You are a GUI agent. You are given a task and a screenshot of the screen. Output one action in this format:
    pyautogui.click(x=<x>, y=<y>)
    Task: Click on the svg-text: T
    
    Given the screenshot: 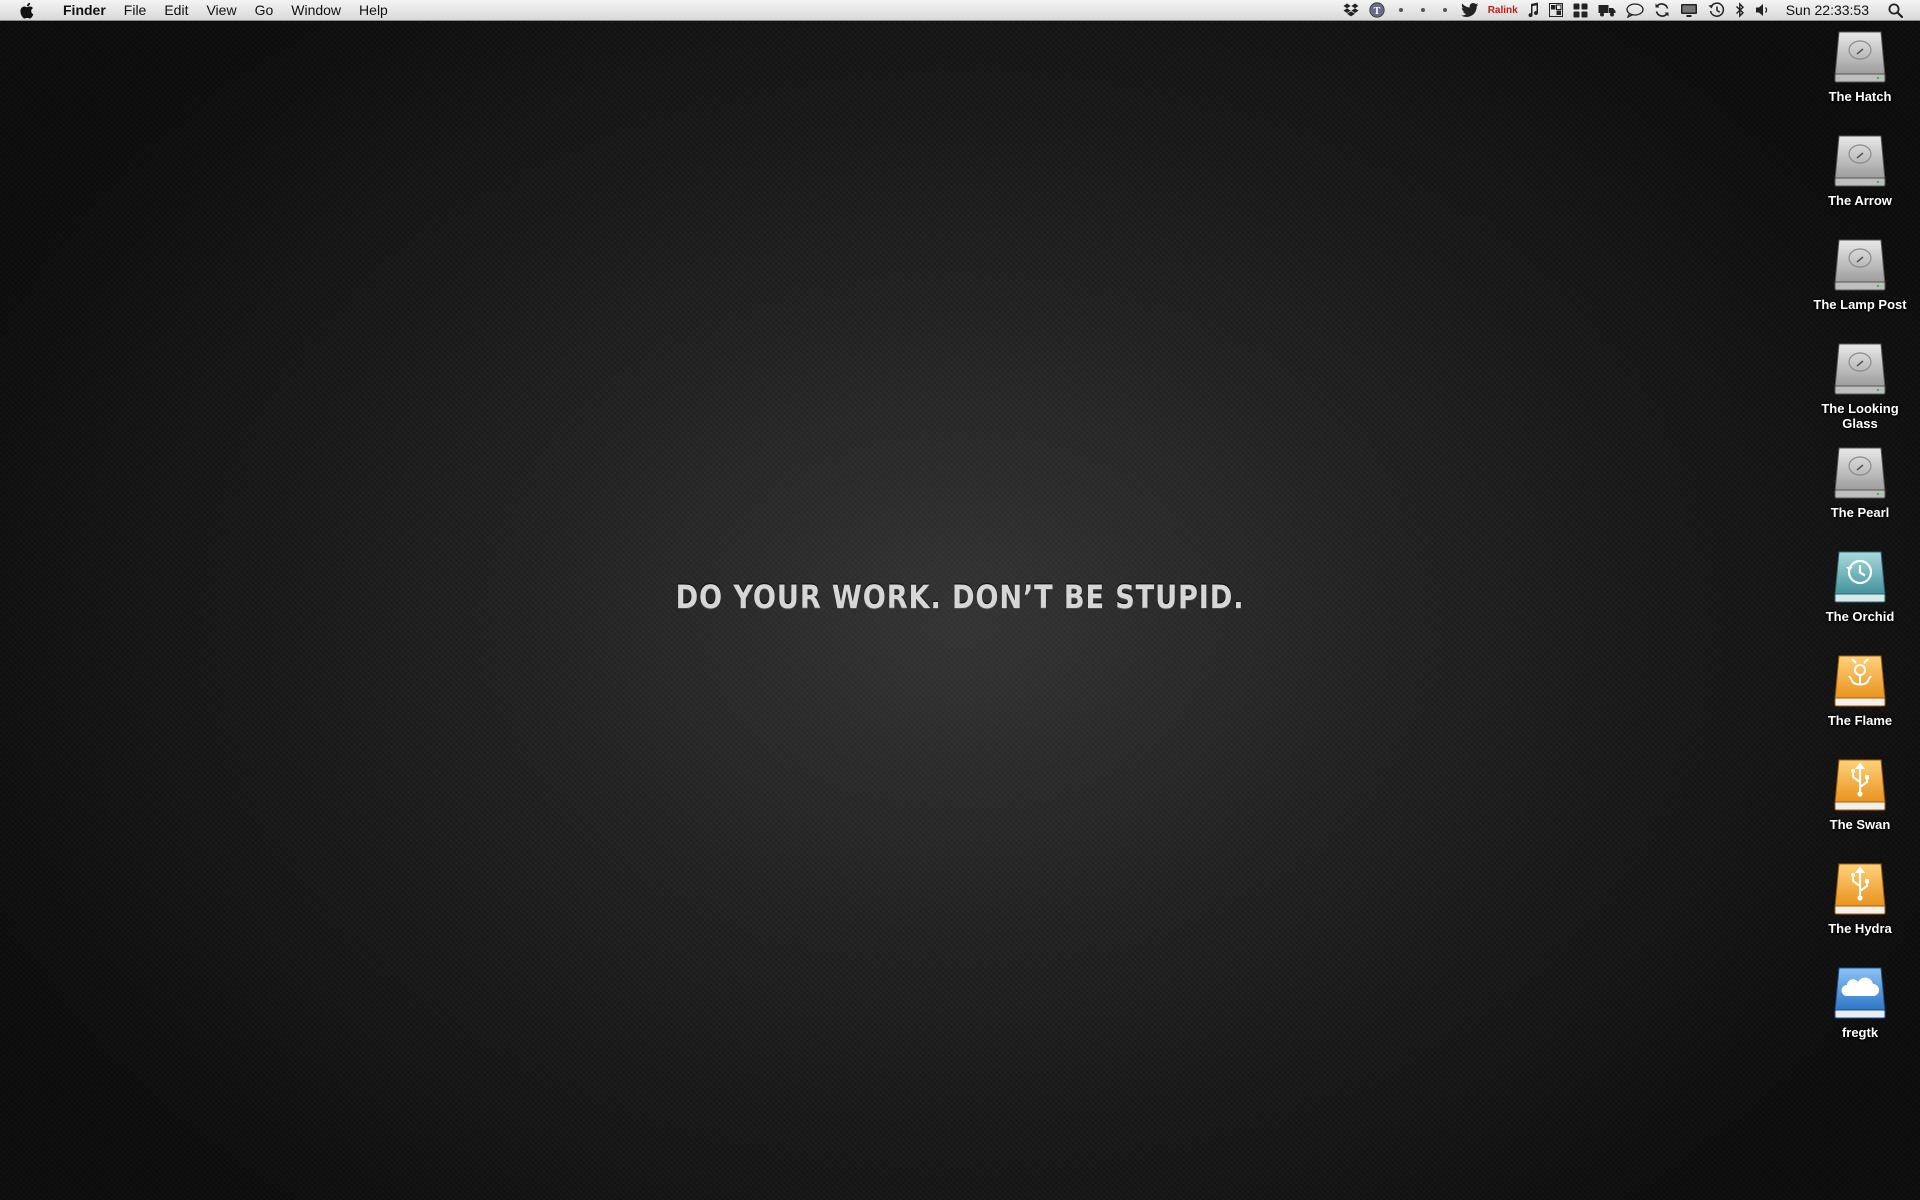 What is the action you would take?
    pyautogui.click(x=1376, y=11)
    